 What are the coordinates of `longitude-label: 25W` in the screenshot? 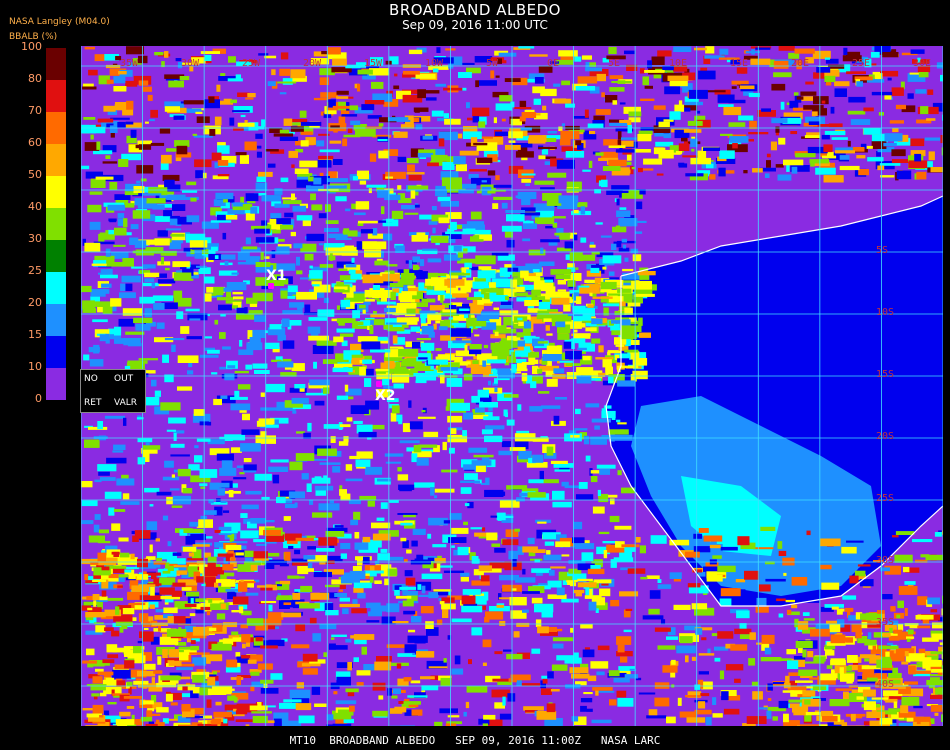 It's located at (251, 63).